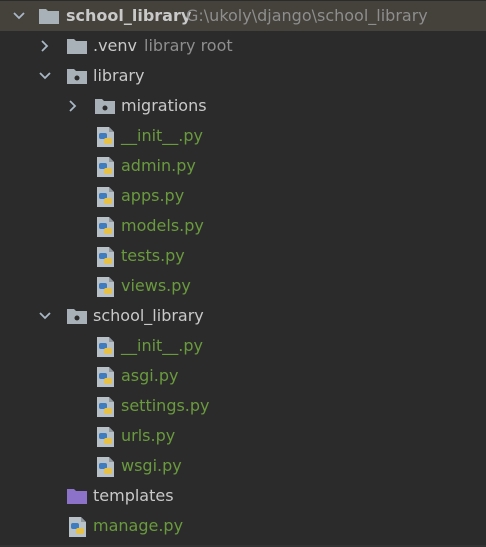 Image resolution: width=486 pixels, height=547 pixels. Describe the element at coordinates (138, 525) in the screenshot. I see `manage-label: manage.py` at that location.